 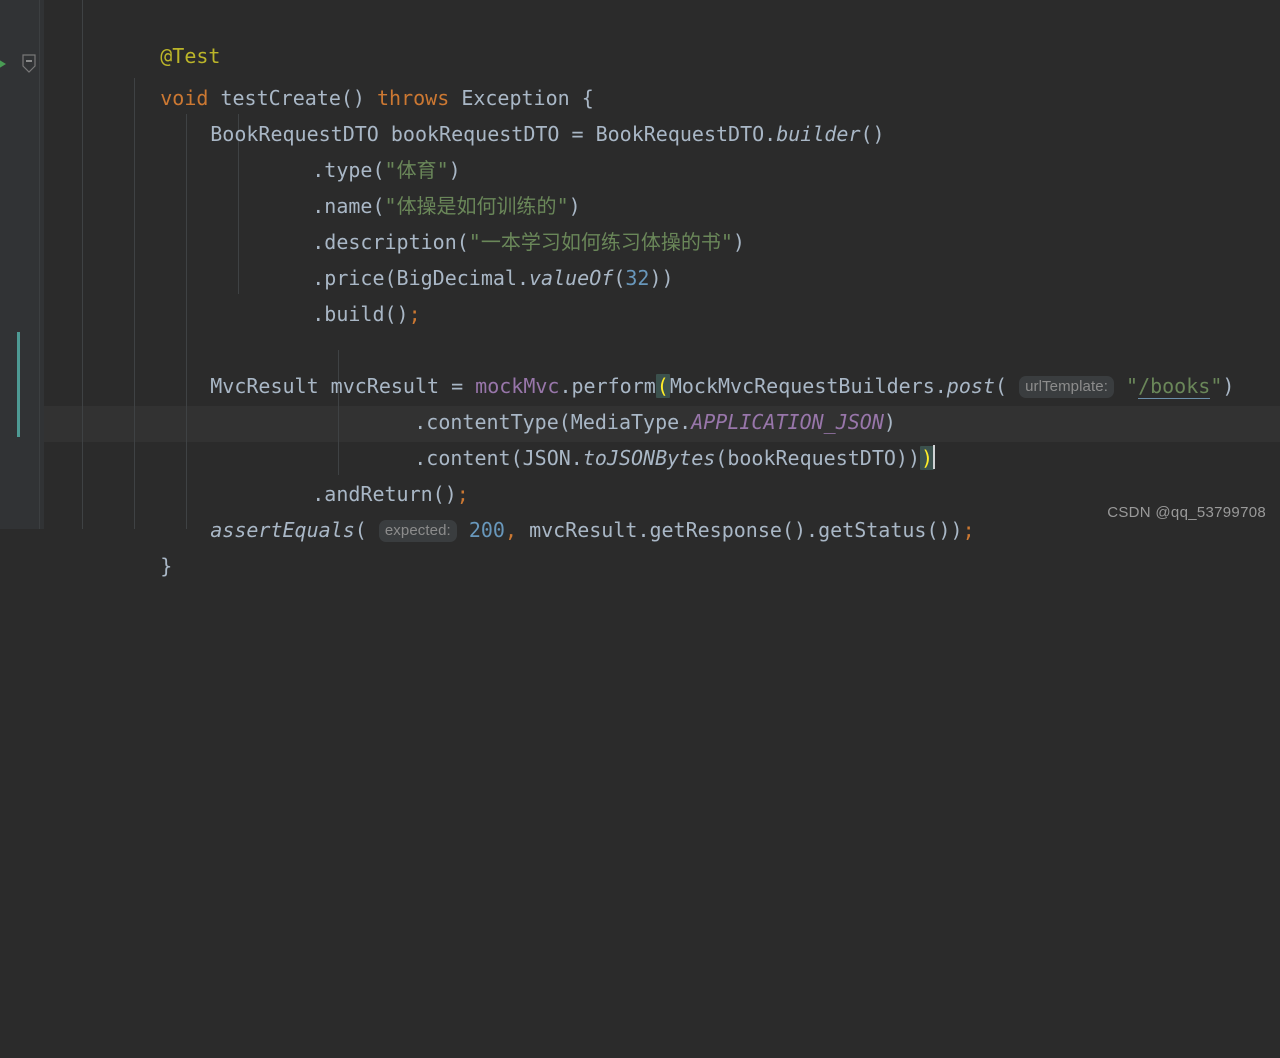 I want to click on method-assertequals: assertEquals, so click(x=282, y=530).